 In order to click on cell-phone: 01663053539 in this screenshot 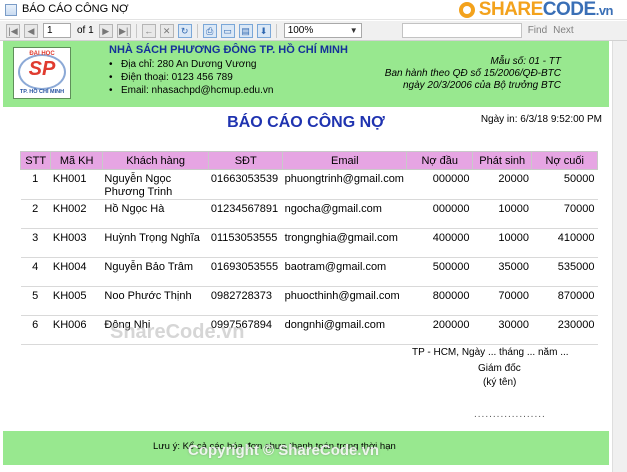, I will do `click(245, 184)`.